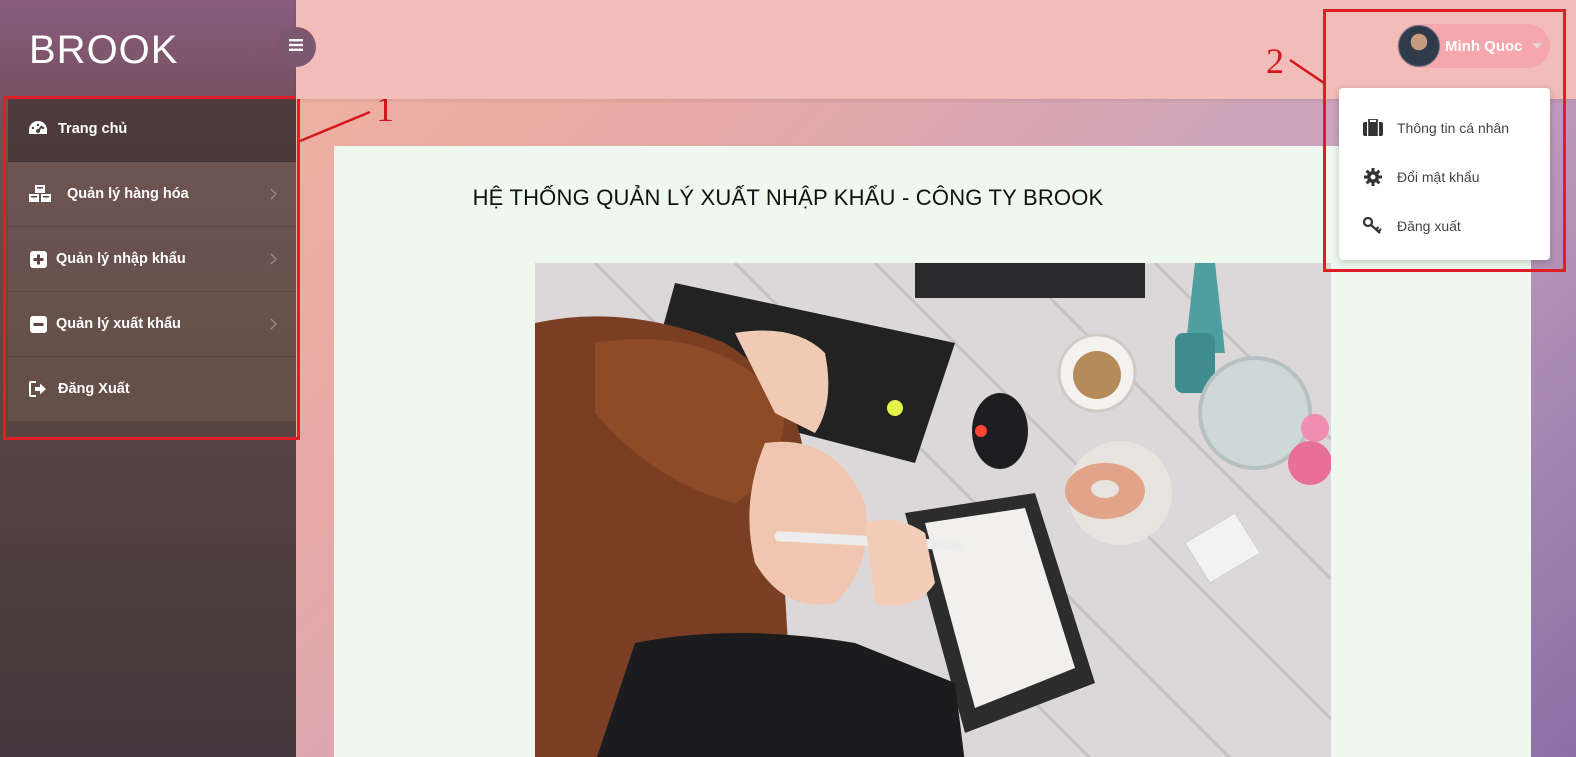 The width and height of the screenshot is (1576, 757). What do you see at coordinates (1275, 61) in the screenshot?
I see `annotation-label-2: 2` at bounding box center [1275, 61].